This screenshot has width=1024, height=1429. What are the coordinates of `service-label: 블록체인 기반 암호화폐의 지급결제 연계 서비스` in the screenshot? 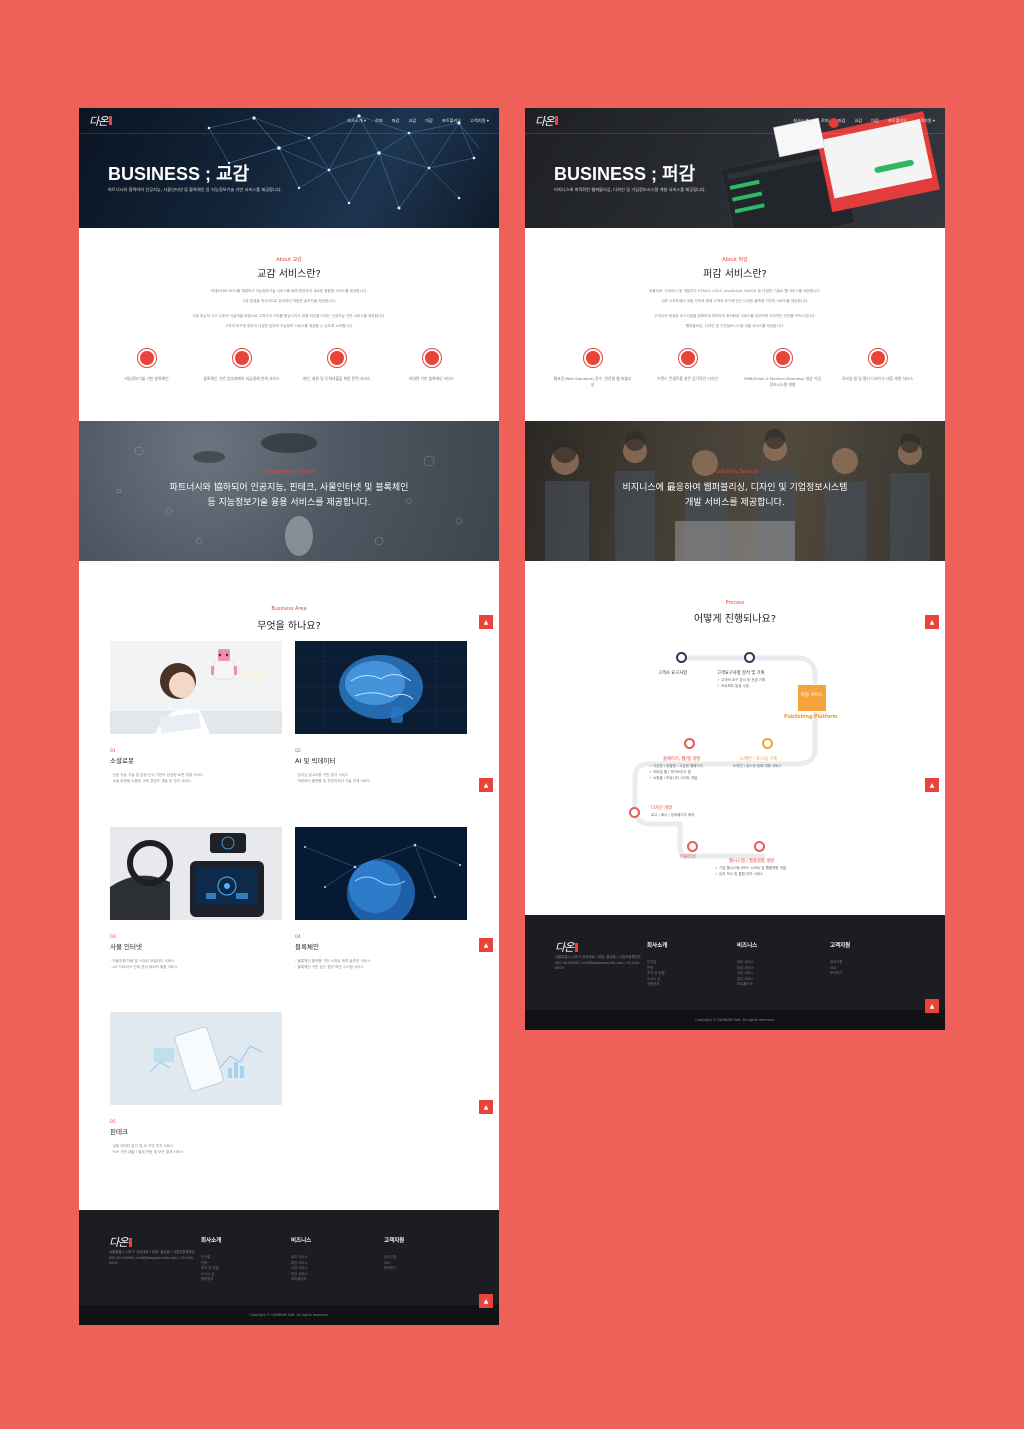 It's located at (241, 378).